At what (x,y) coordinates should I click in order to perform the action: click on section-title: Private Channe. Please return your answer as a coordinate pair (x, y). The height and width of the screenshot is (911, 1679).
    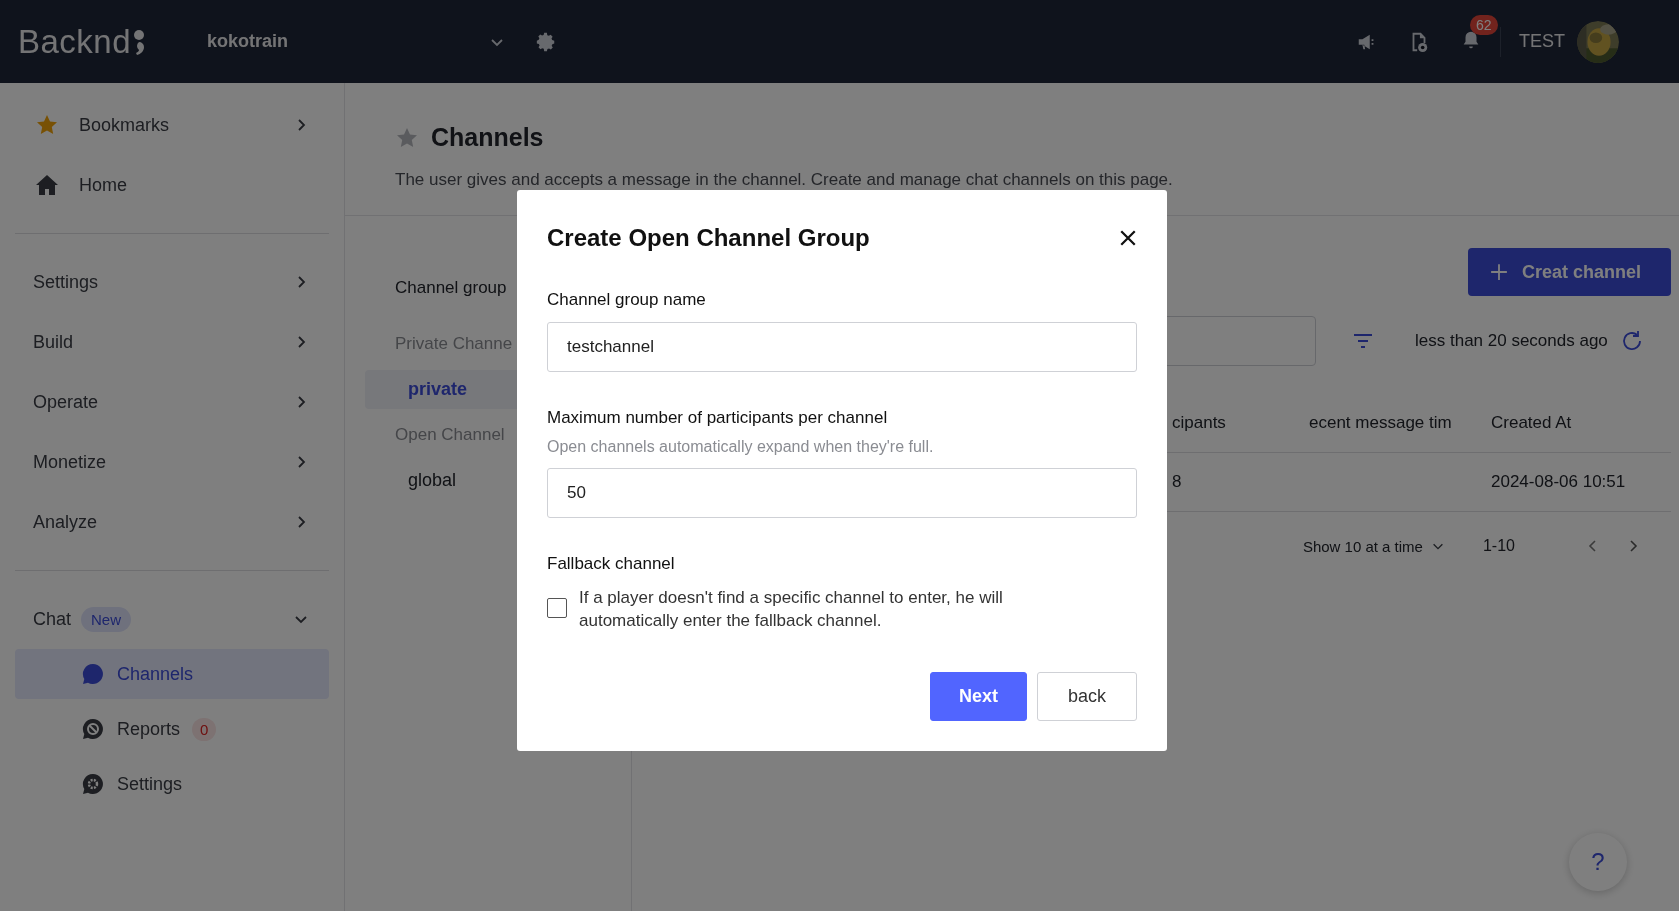
    Looking at the image, I should click on (454, 344).